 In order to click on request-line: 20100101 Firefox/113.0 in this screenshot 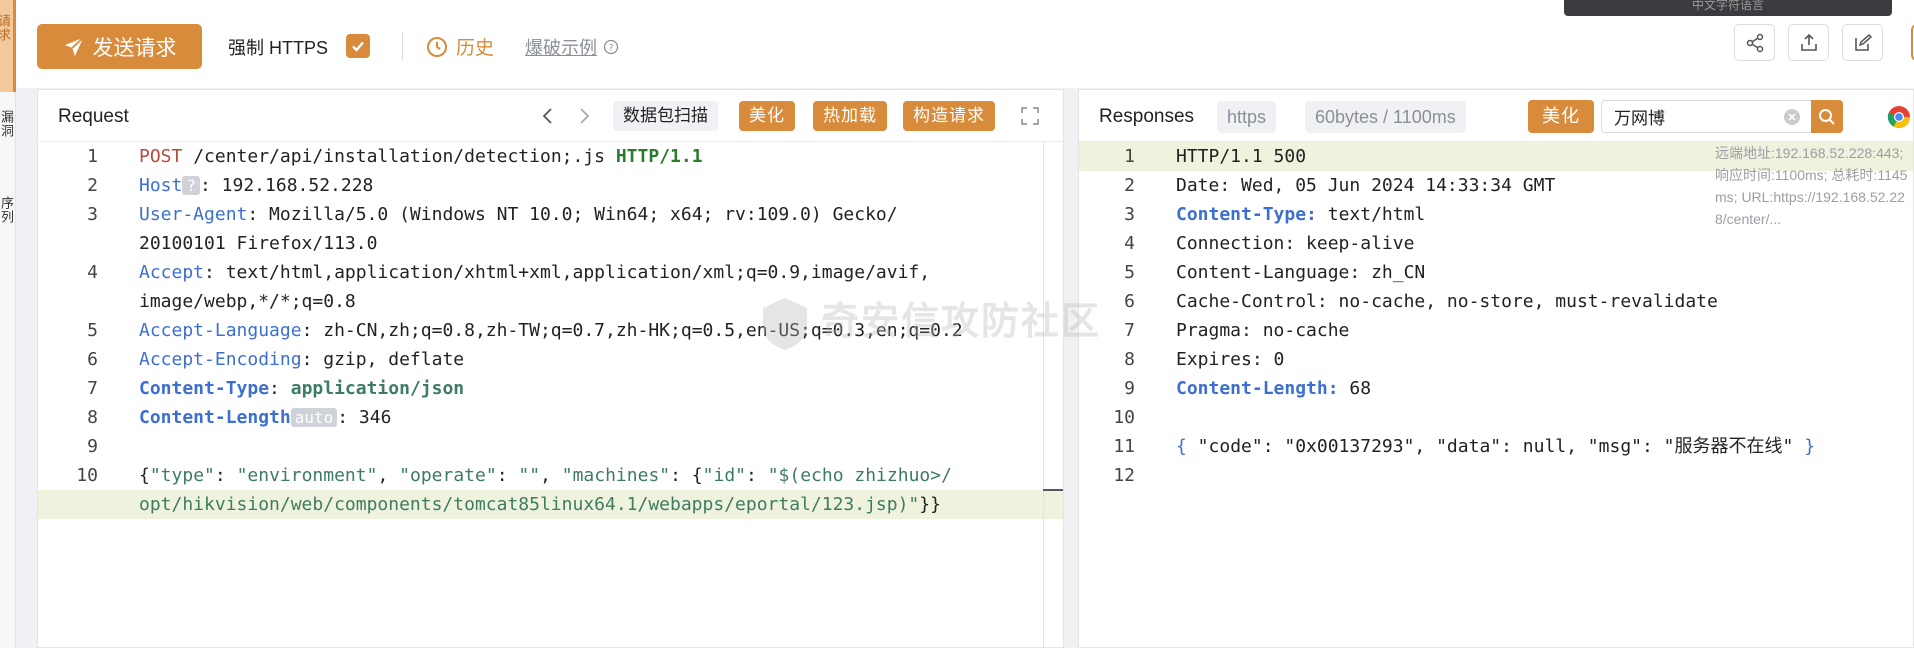, I will do `click(550, 243)`.